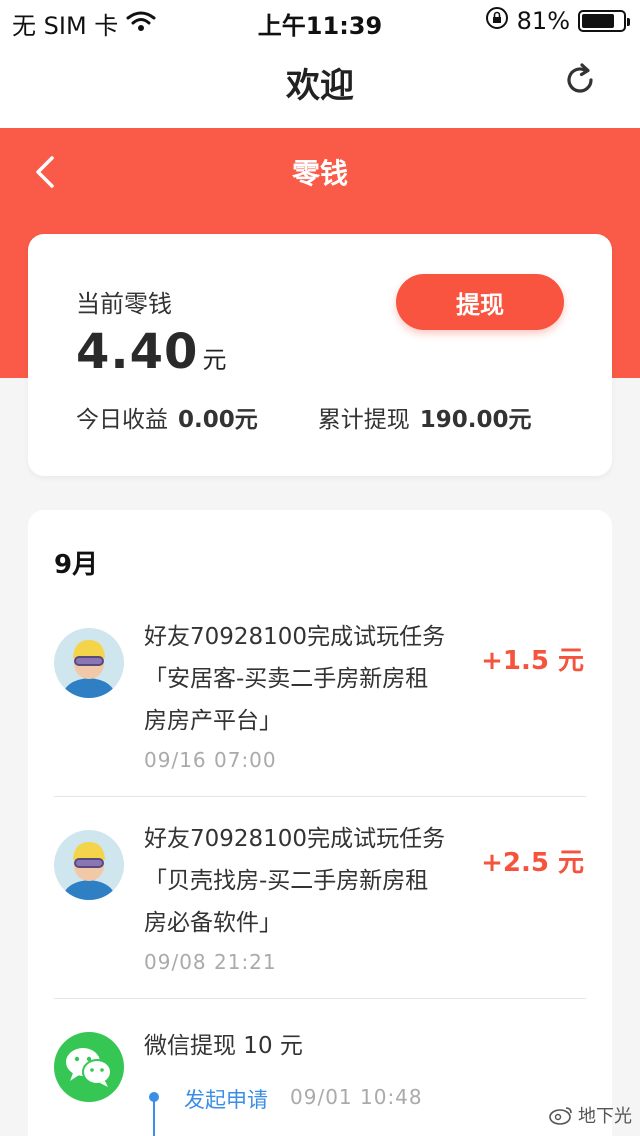 The image size is (640, 1136). I want to click on battery-fill, so click(598, 21).